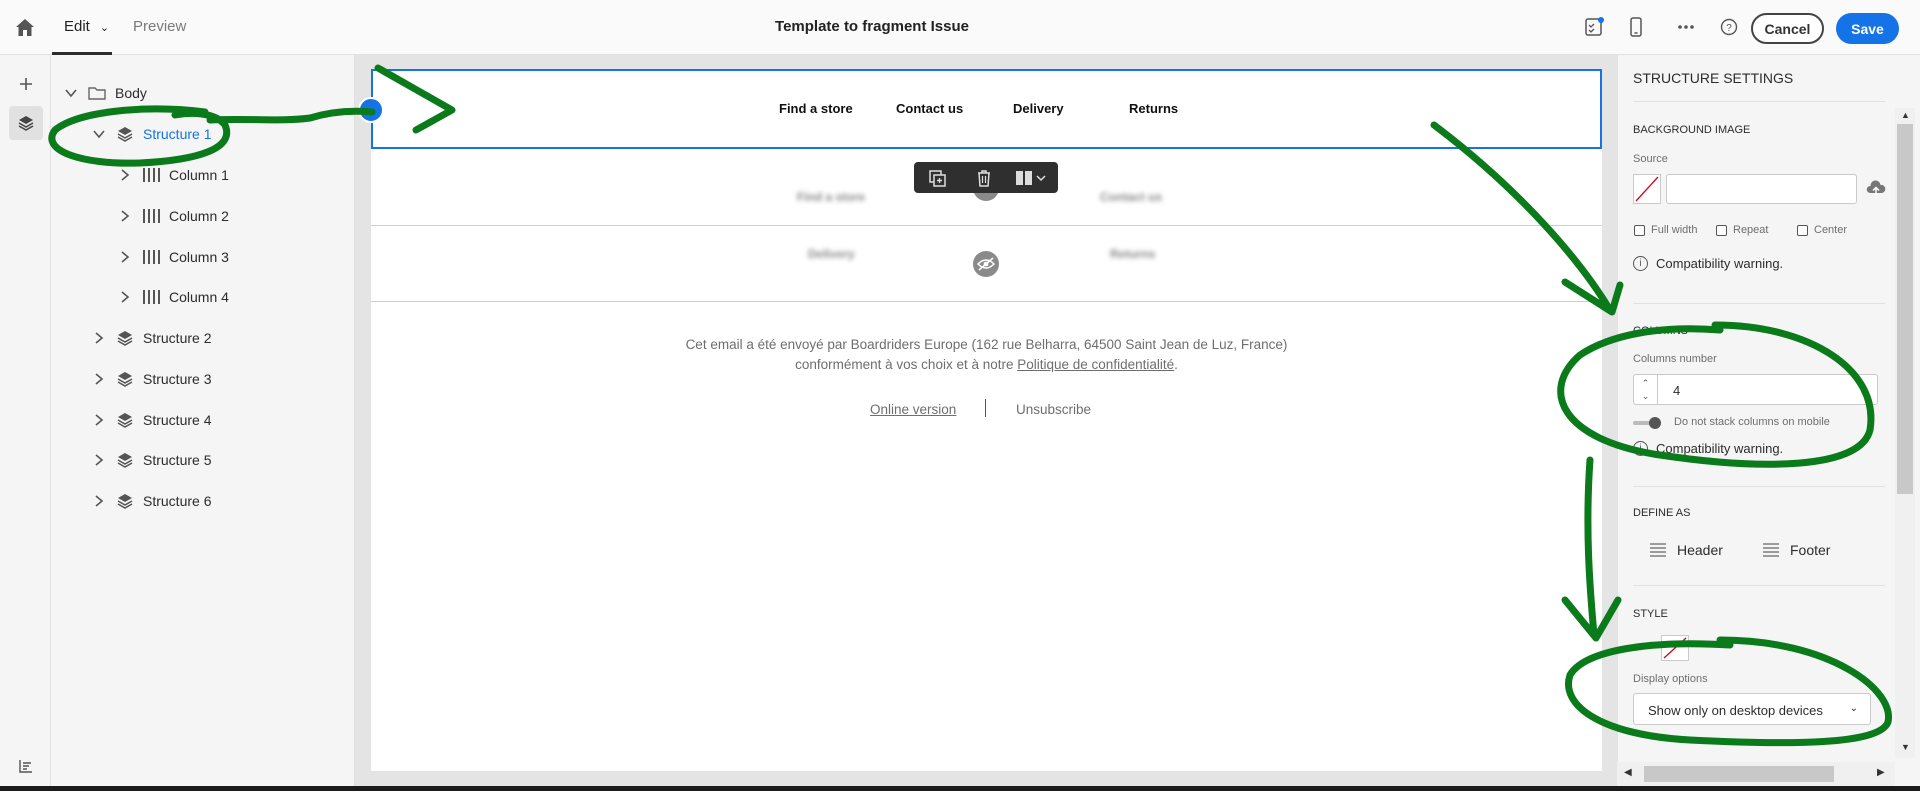 The image size is (1920, 791). I want to click on tree-item-structure-4: Structure 4, so click(151, 420).